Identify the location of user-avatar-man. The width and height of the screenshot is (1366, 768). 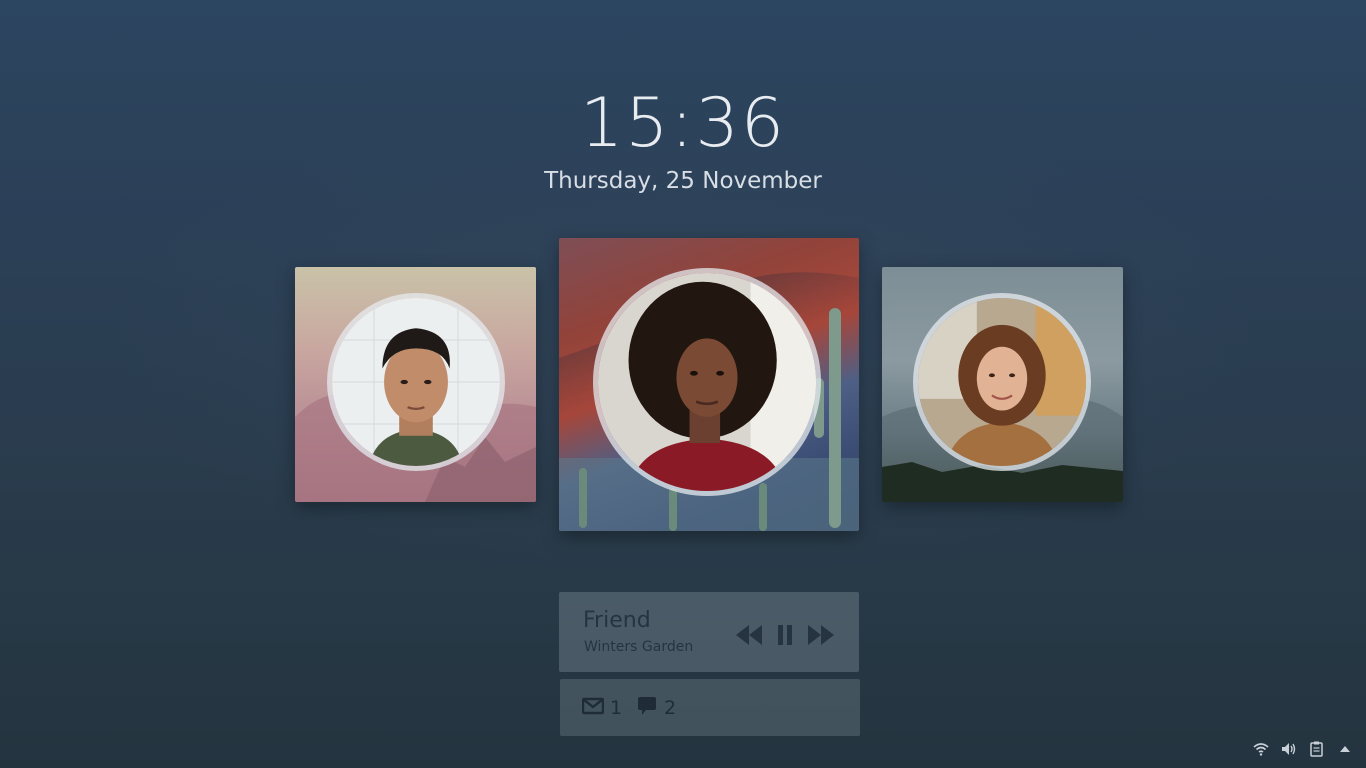
(416, 382).